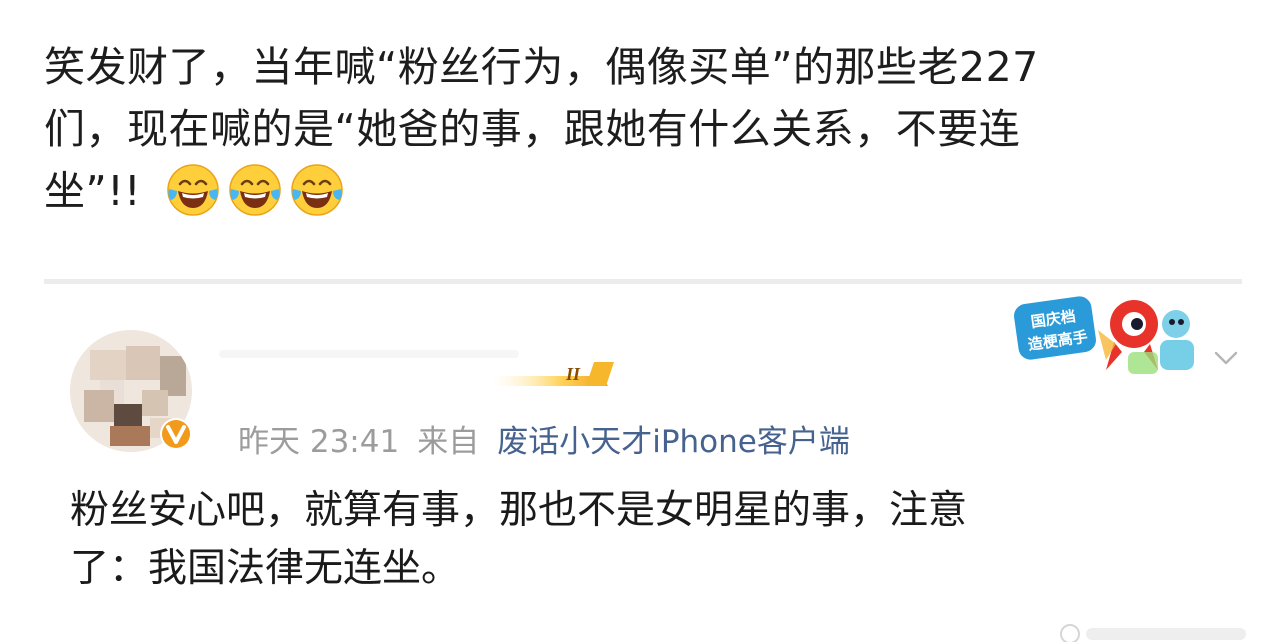 This screenshot has width=1284, height=642. Describe the element at coordinates (265, 568) in the screenshot. I see `comment-line-2: 了：我国法律无连坐。` at that location.